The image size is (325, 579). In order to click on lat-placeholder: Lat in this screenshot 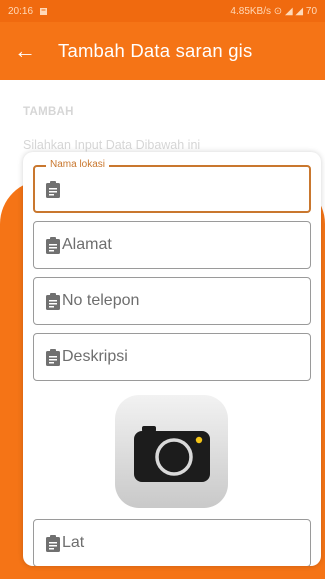, I will do `click(73, 542)`.